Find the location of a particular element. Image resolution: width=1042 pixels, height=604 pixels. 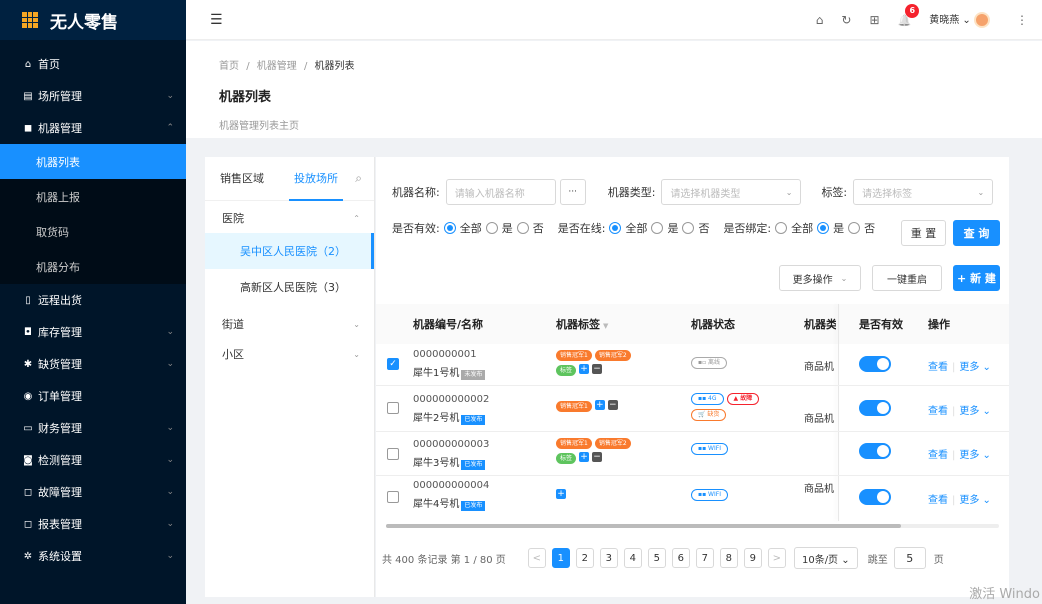

breadcrumb-section: 机器管理 is located at coordinates (277, 66).